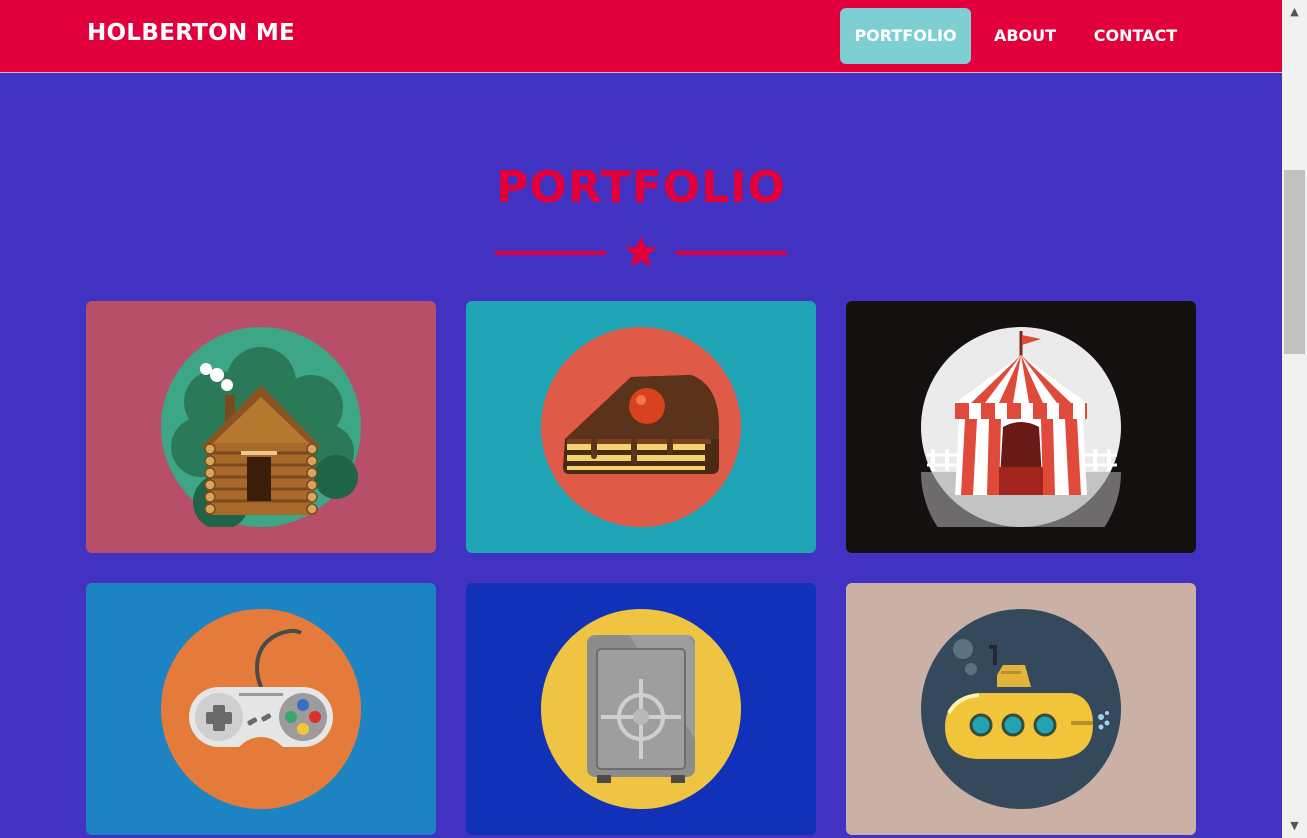 This screenshot has height=838, width=1307. What do you see at coordinates (641, 36) in the screenshot?
I see `navbar: HOLBERTON ME PORTFOLIO ABOUT CONTACT` at bounding box center [641, 36].